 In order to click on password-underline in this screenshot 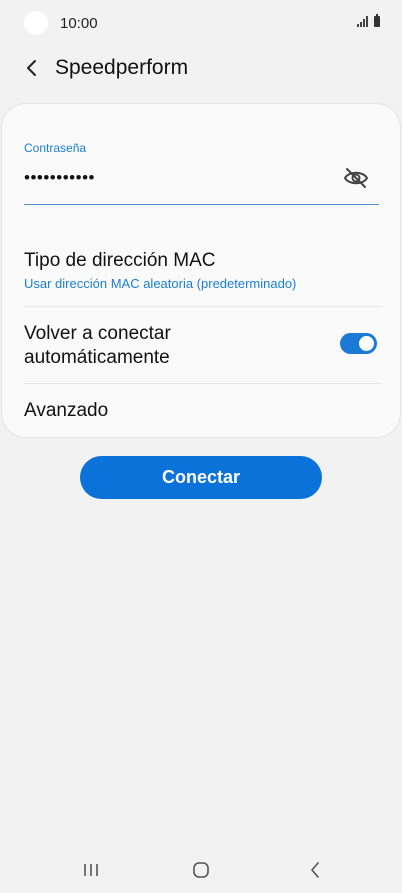, I will do `click(201, 204)`.